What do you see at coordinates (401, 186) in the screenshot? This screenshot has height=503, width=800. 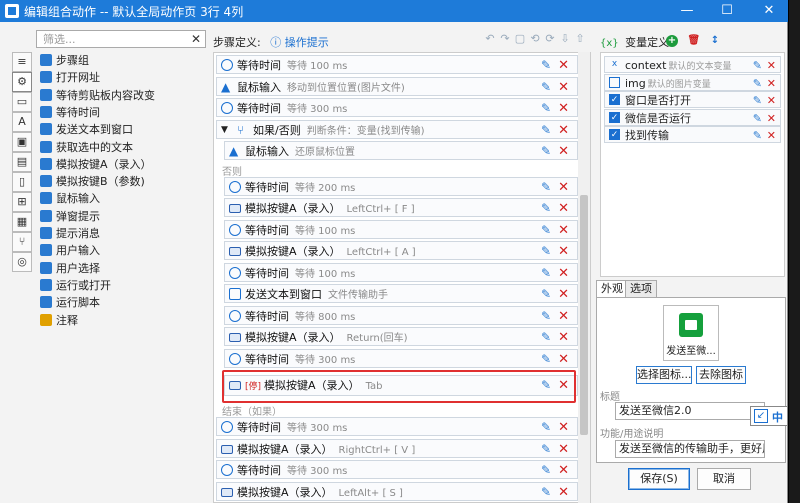 I see `step-row: 等待时间 等待 200 ms ✎ ✕` at bounding box center [401, 186].